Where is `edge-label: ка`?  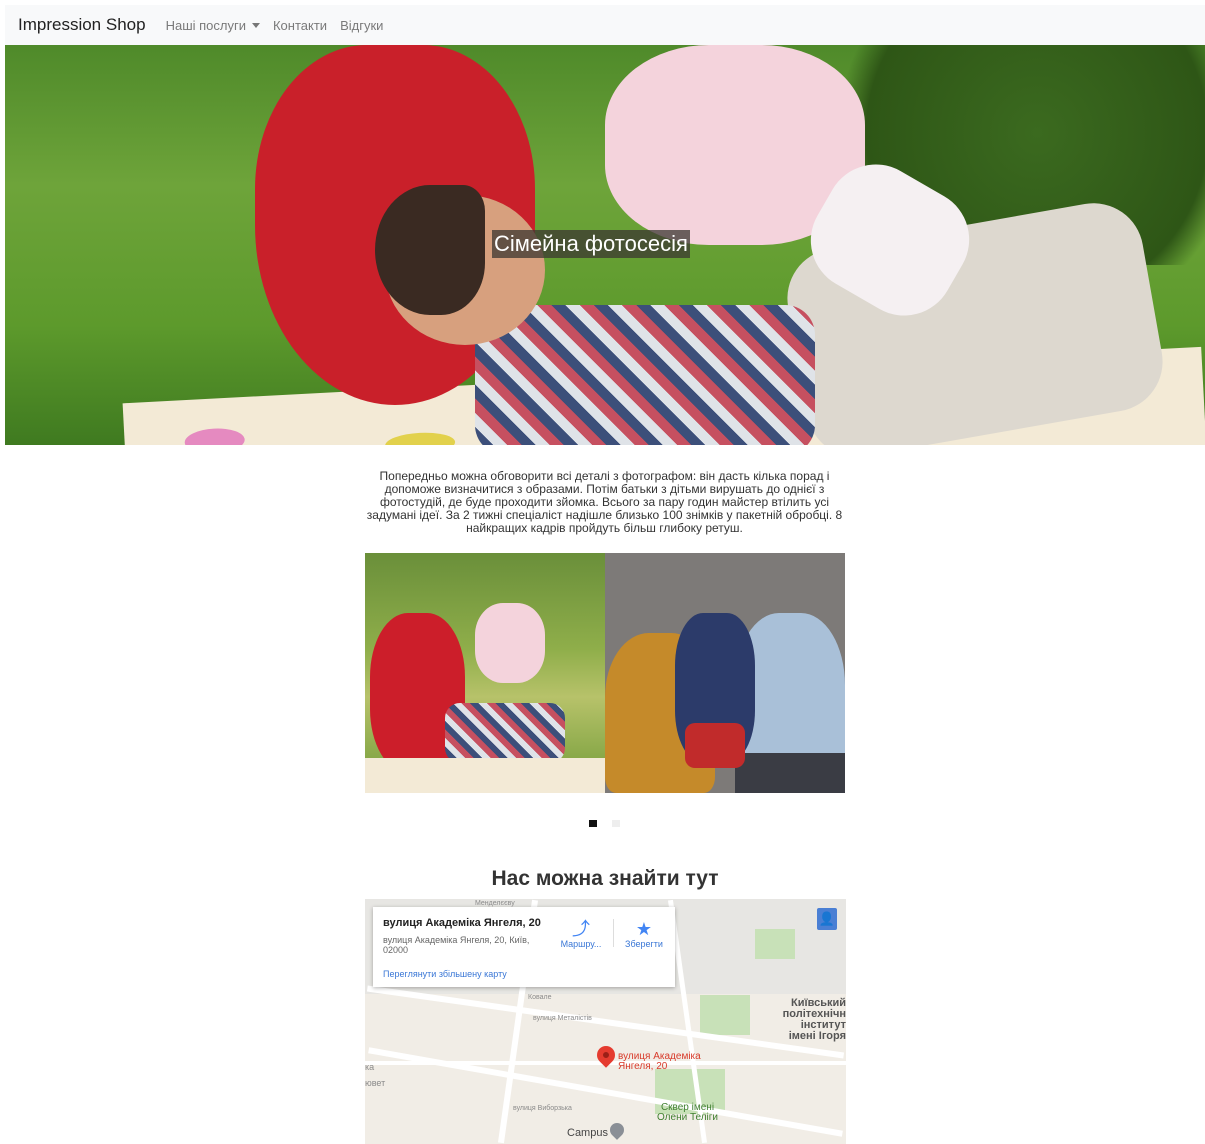
edge-label: ка is located at coordinates (370, 1067).